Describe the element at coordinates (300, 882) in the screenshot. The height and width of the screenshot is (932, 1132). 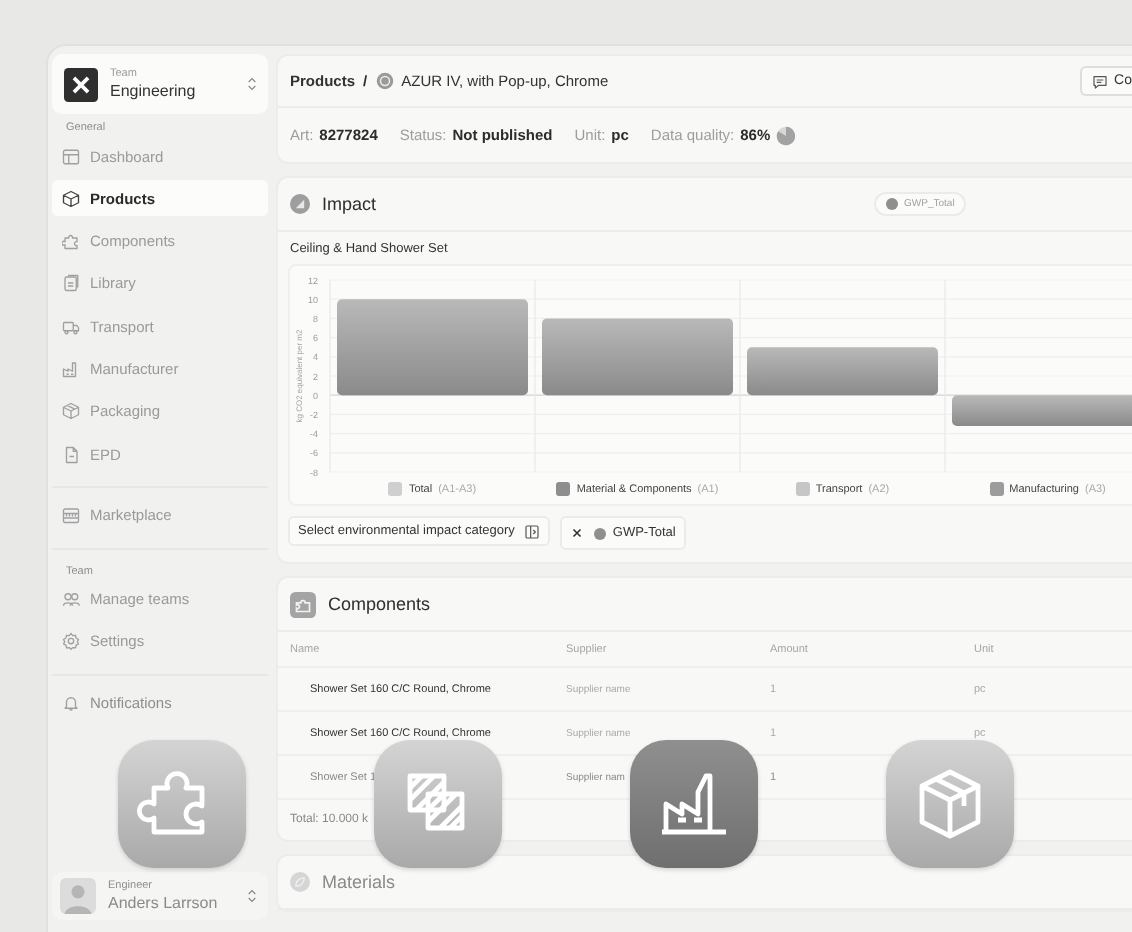
I see `leaf-icon` at that location.